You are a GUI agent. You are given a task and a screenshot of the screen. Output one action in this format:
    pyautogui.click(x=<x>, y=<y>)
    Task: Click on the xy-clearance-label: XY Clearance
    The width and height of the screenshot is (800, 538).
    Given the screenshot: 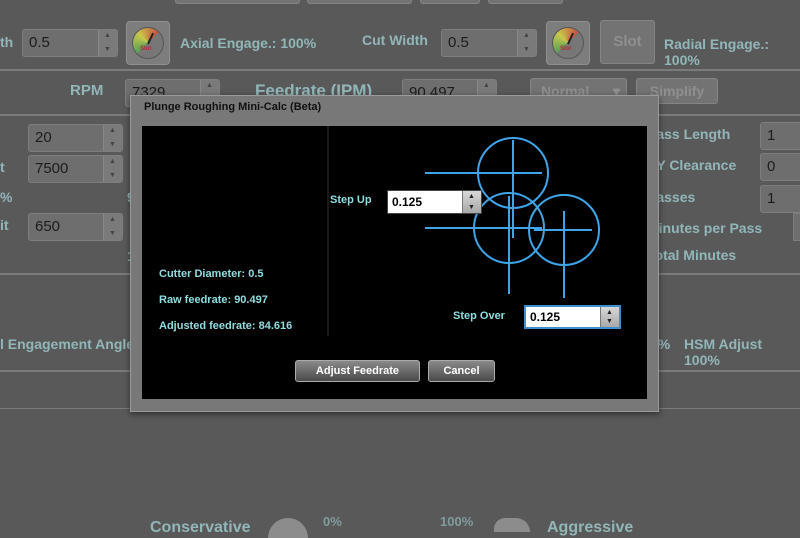 What is the action you would take?
    pyautogui.click(x=692, y=165)
    